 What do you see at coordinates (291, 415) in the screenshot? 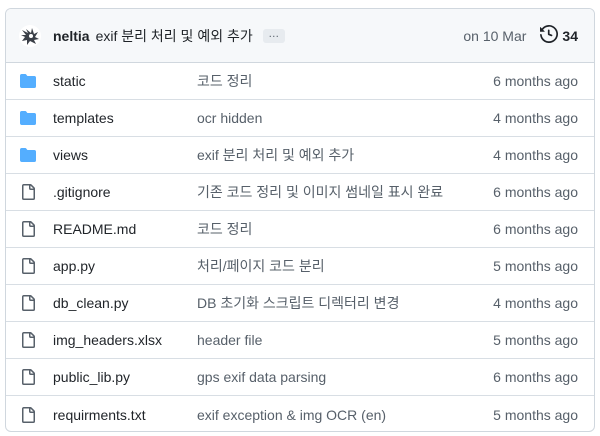
I see `file-commit-message-link: exif exception & img OCR (en)` at bounding box center [291, 415].